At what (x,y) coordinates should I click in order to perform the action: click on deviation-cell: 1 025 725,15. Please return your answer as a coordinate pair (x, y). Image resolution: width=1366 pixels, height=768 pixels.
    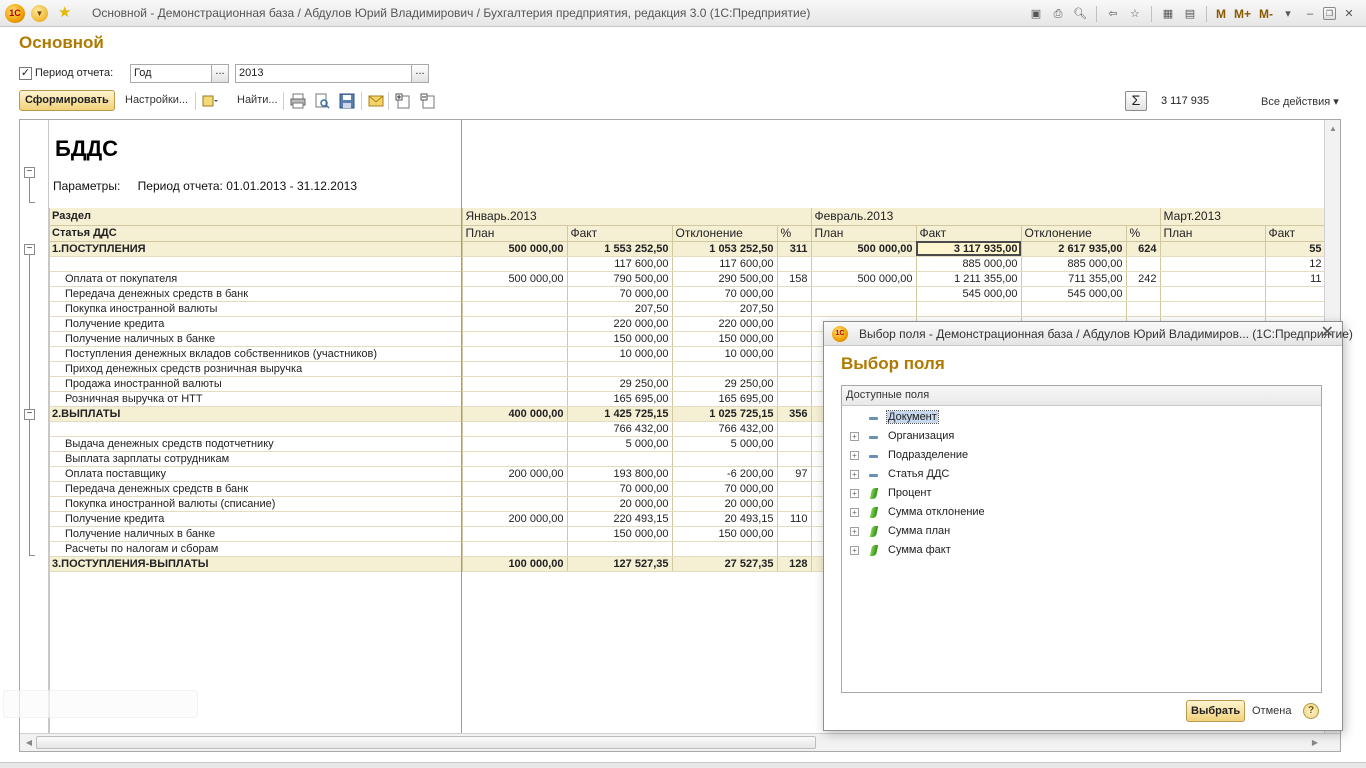
    Looking at the image, I should click on (725, 414).